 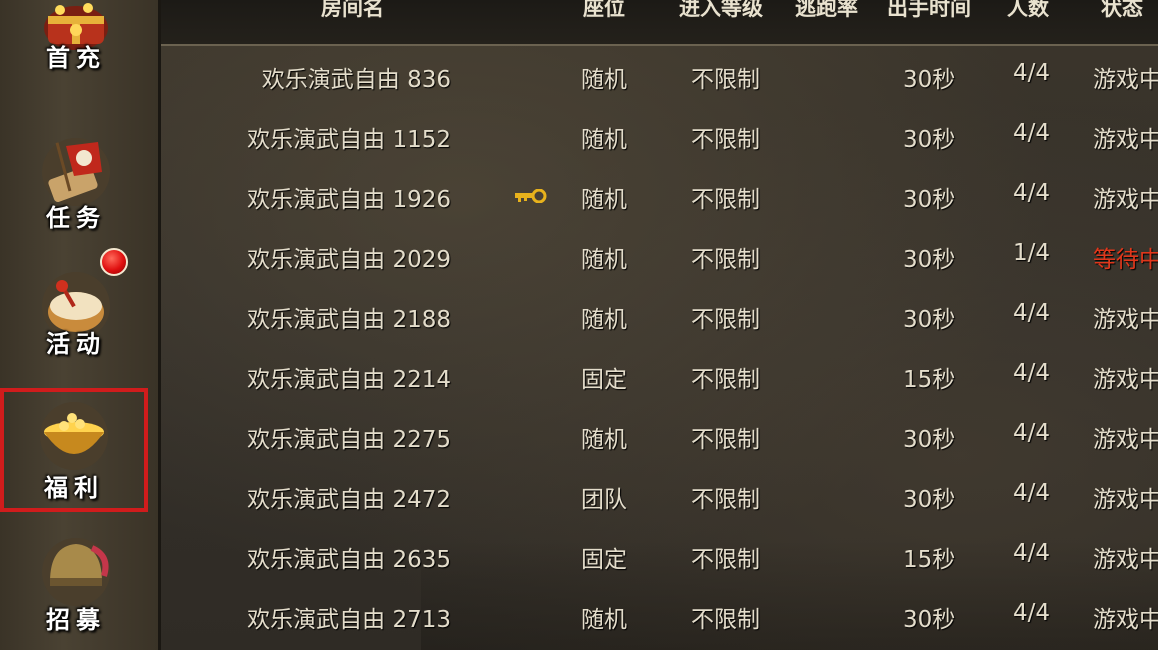 What do you see at coordinates (76, 314) in the screenshot?
I see `sidebar-item-events: 活动` at bounding box center [76, 314].